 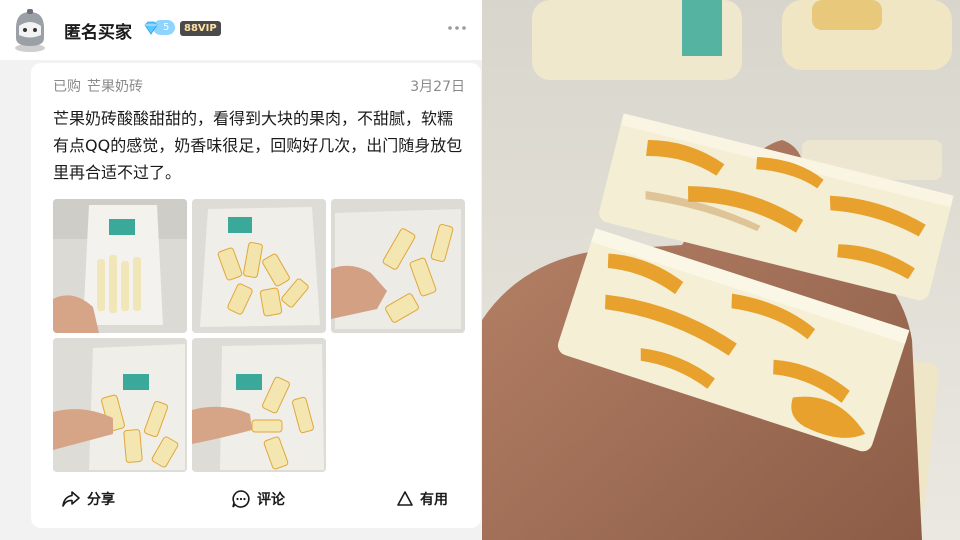 What do you see at coordinates (200, 28) in the screenshot?
I see `vip-badge: 88VIP` at bounding box center [200, 28].